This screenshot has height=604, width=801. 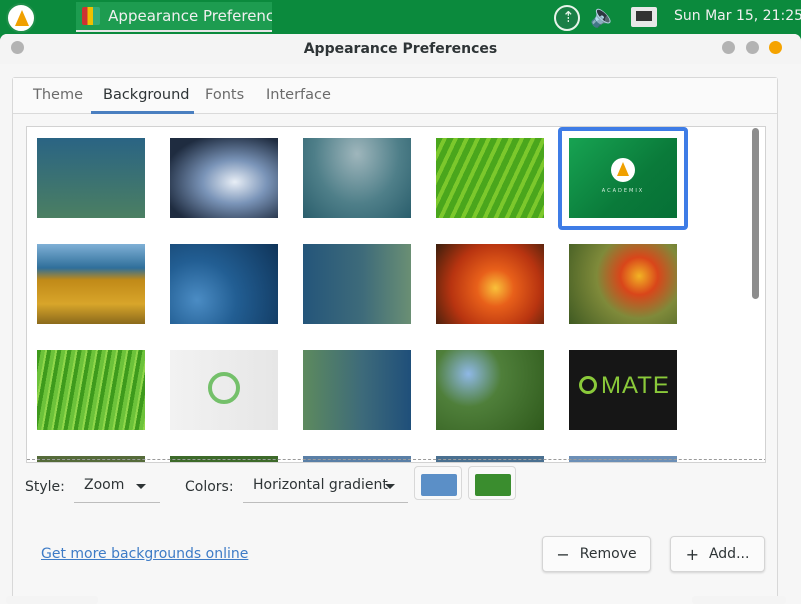 What do you see at coordinates (563, 554) in the screenshot?
I see `minus-icon: −` at bounding box center [563, 554].